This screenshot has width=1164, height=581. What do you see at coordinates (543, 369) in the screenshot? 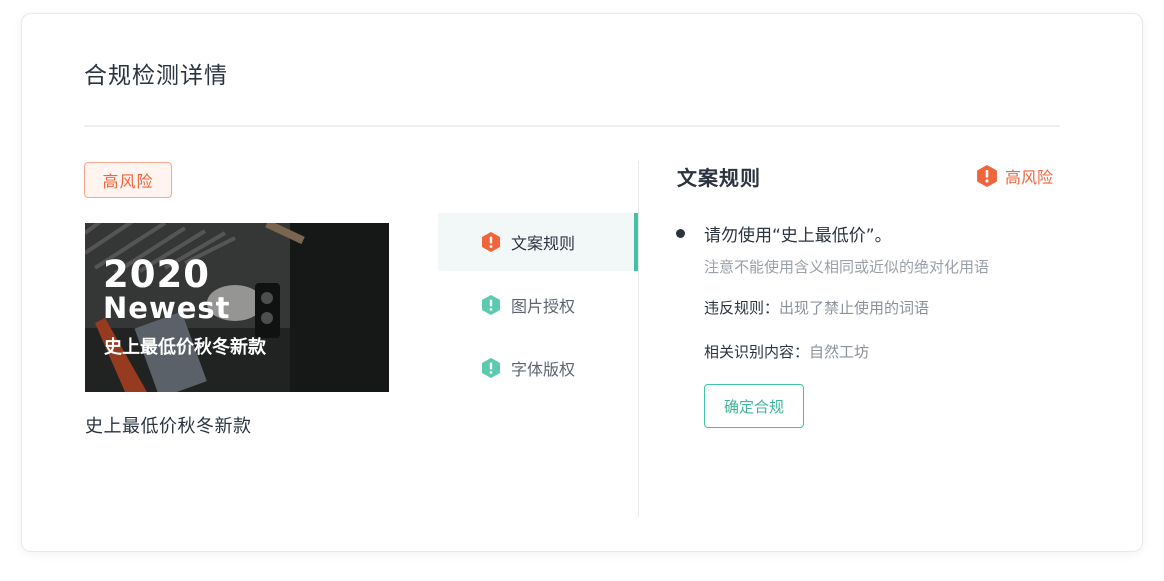
I see `rules-menu-label: 字体版权` at bounding box center [543, 369].